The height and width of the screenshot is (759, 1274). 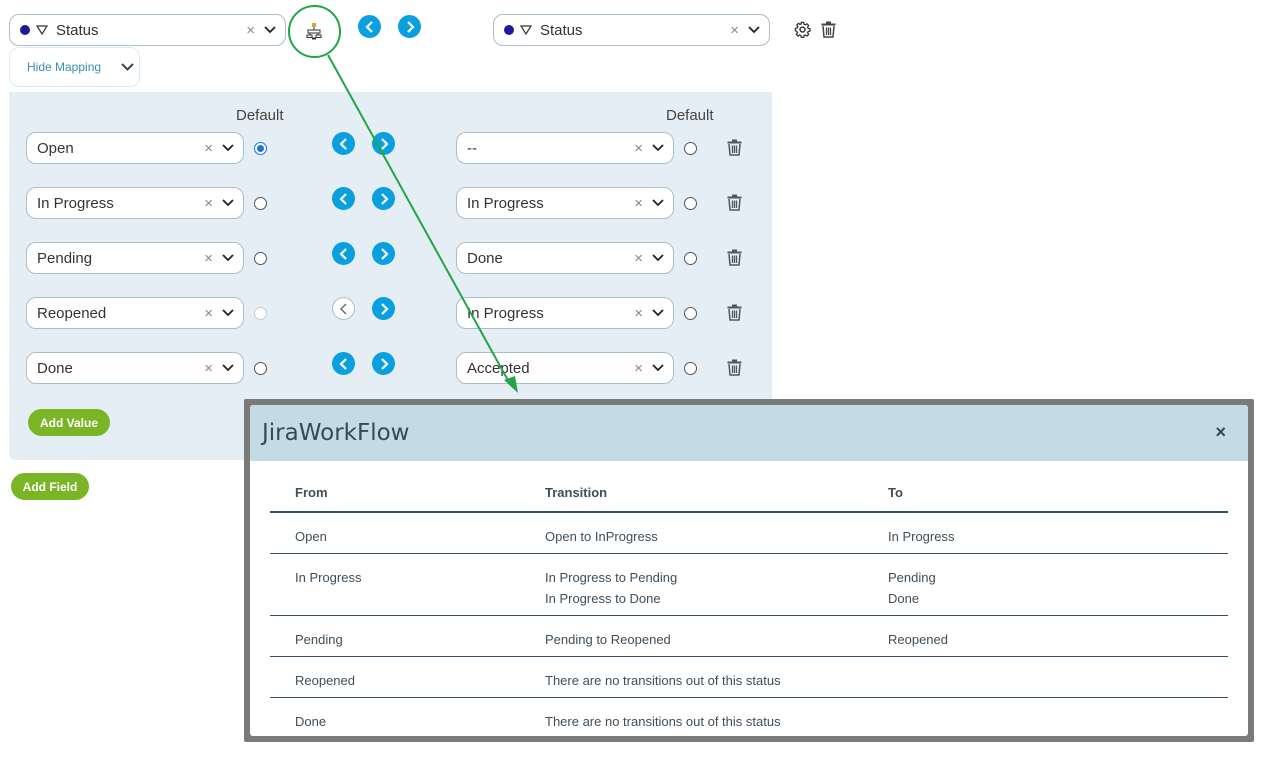 I want to click on top-next-button, so click(x=409, y=26).